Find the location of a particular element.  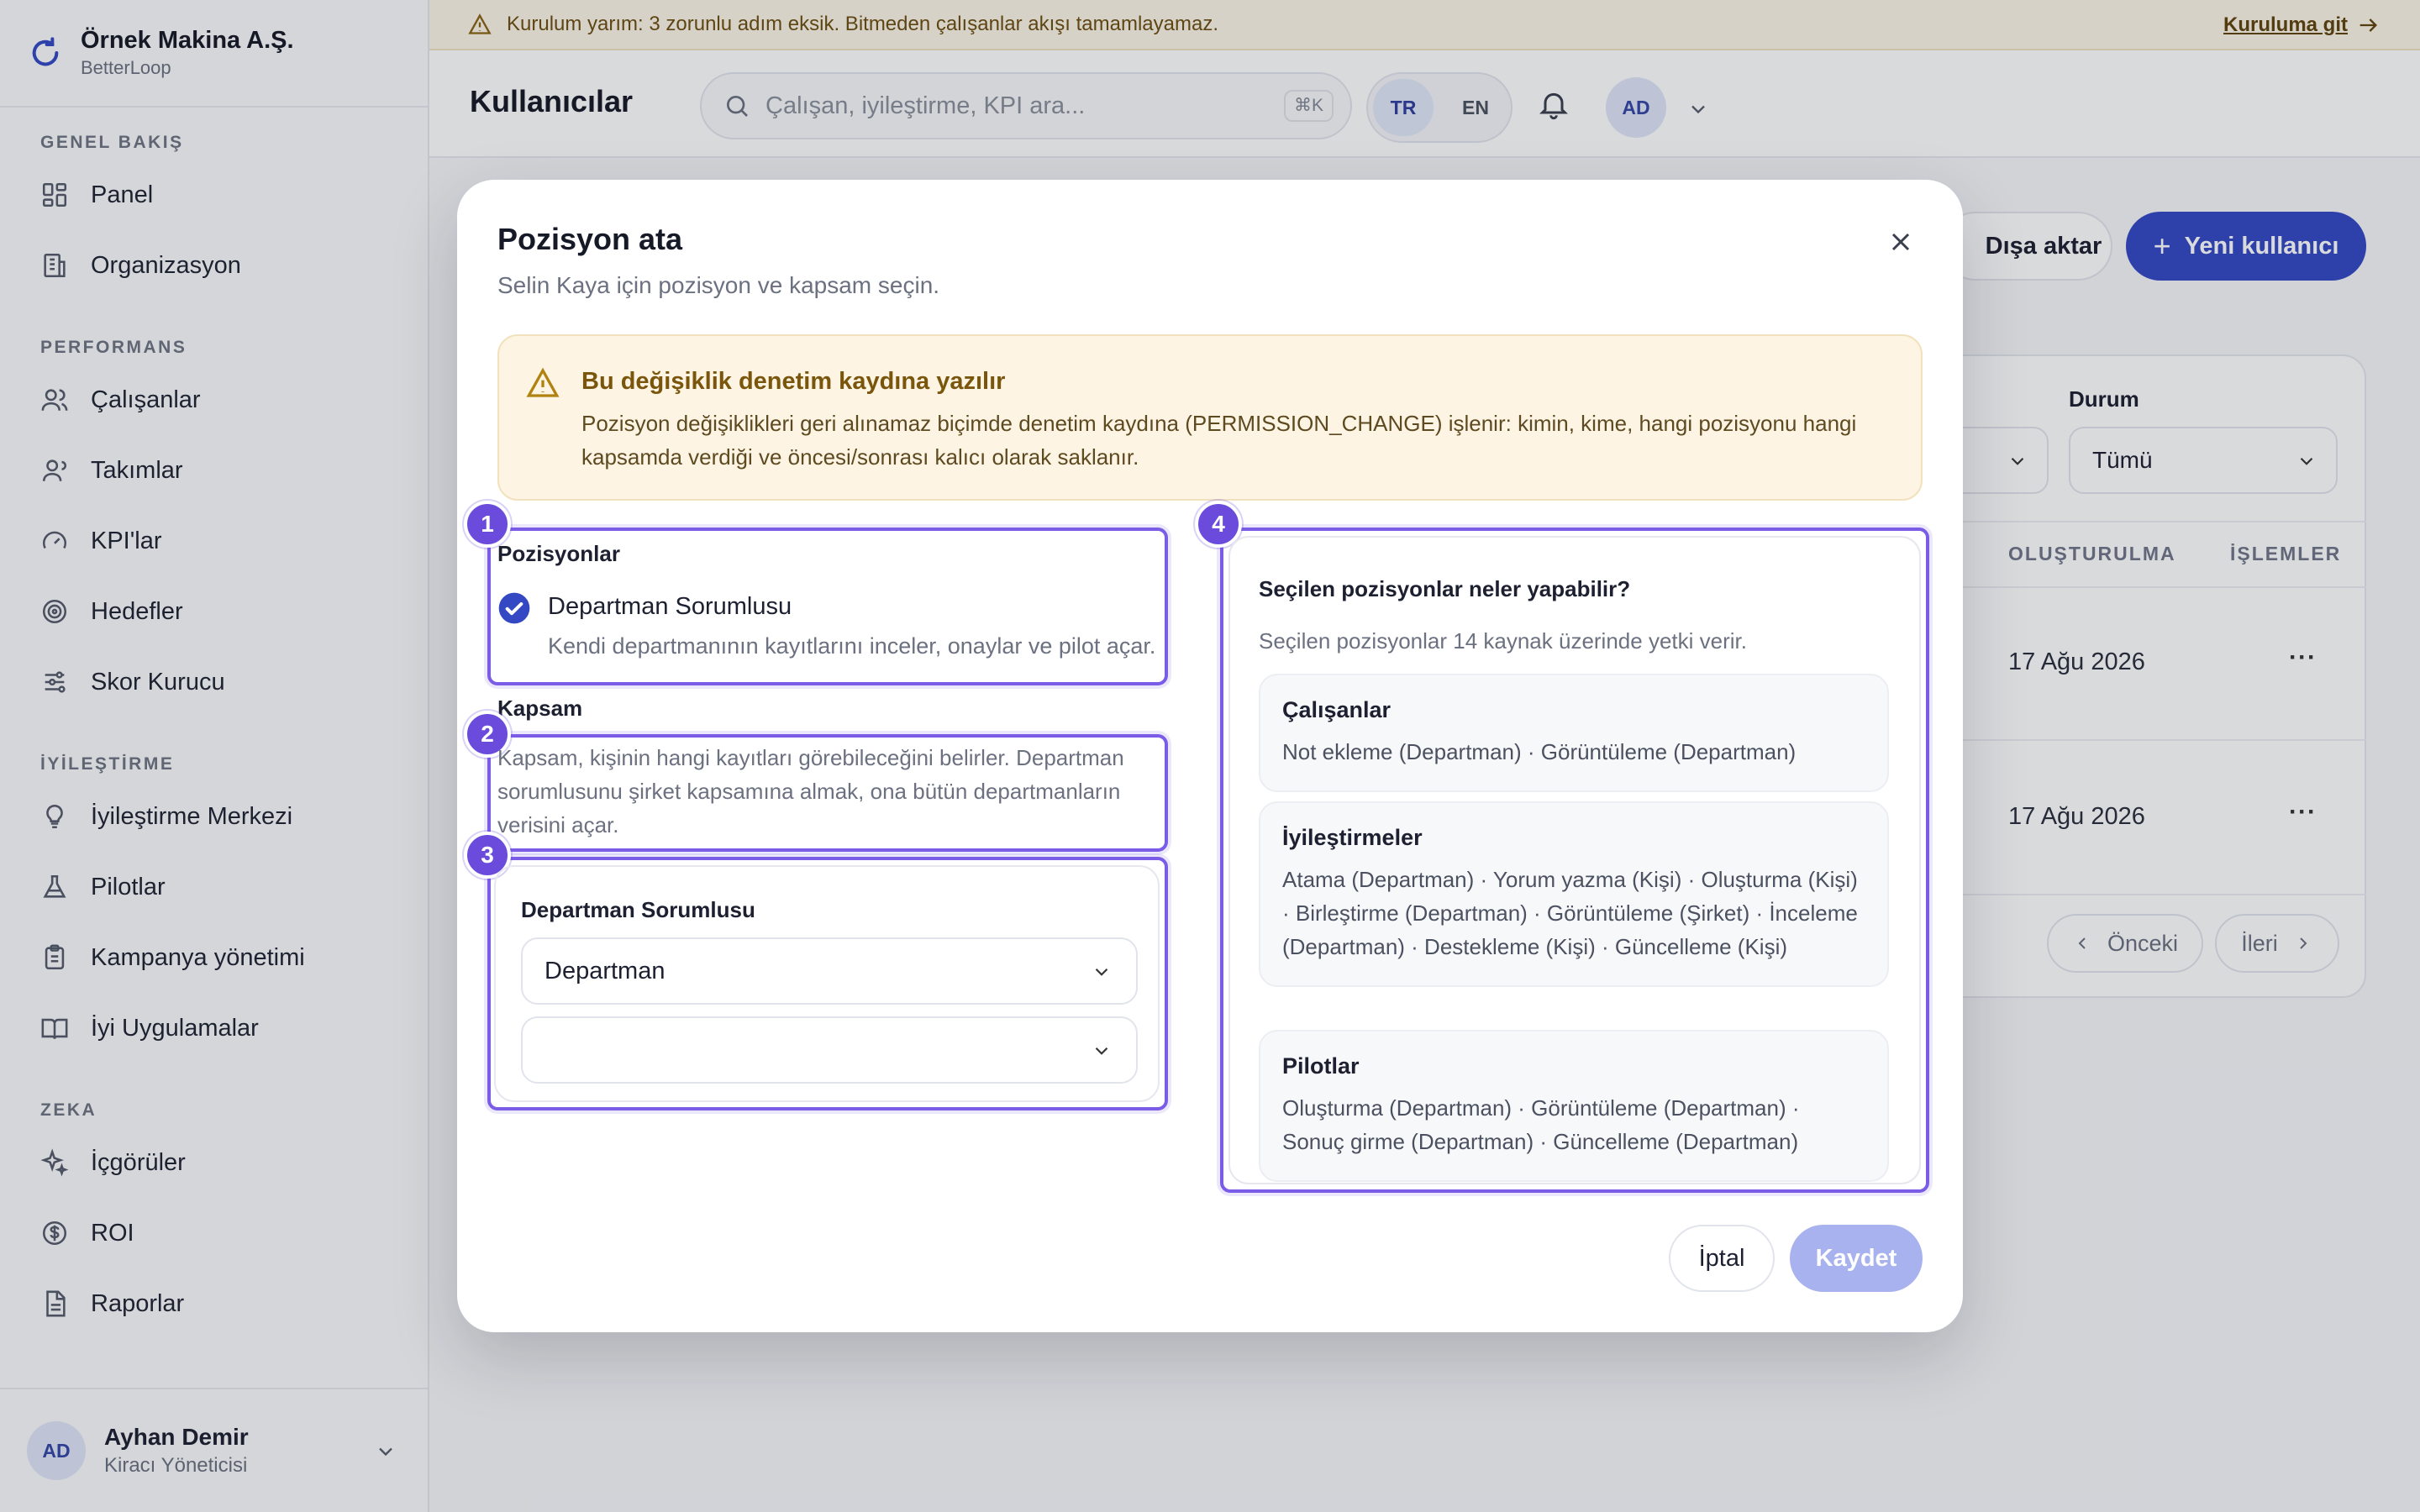

dialog-title: Pozisyon ata is located at coordinates (590, 239).